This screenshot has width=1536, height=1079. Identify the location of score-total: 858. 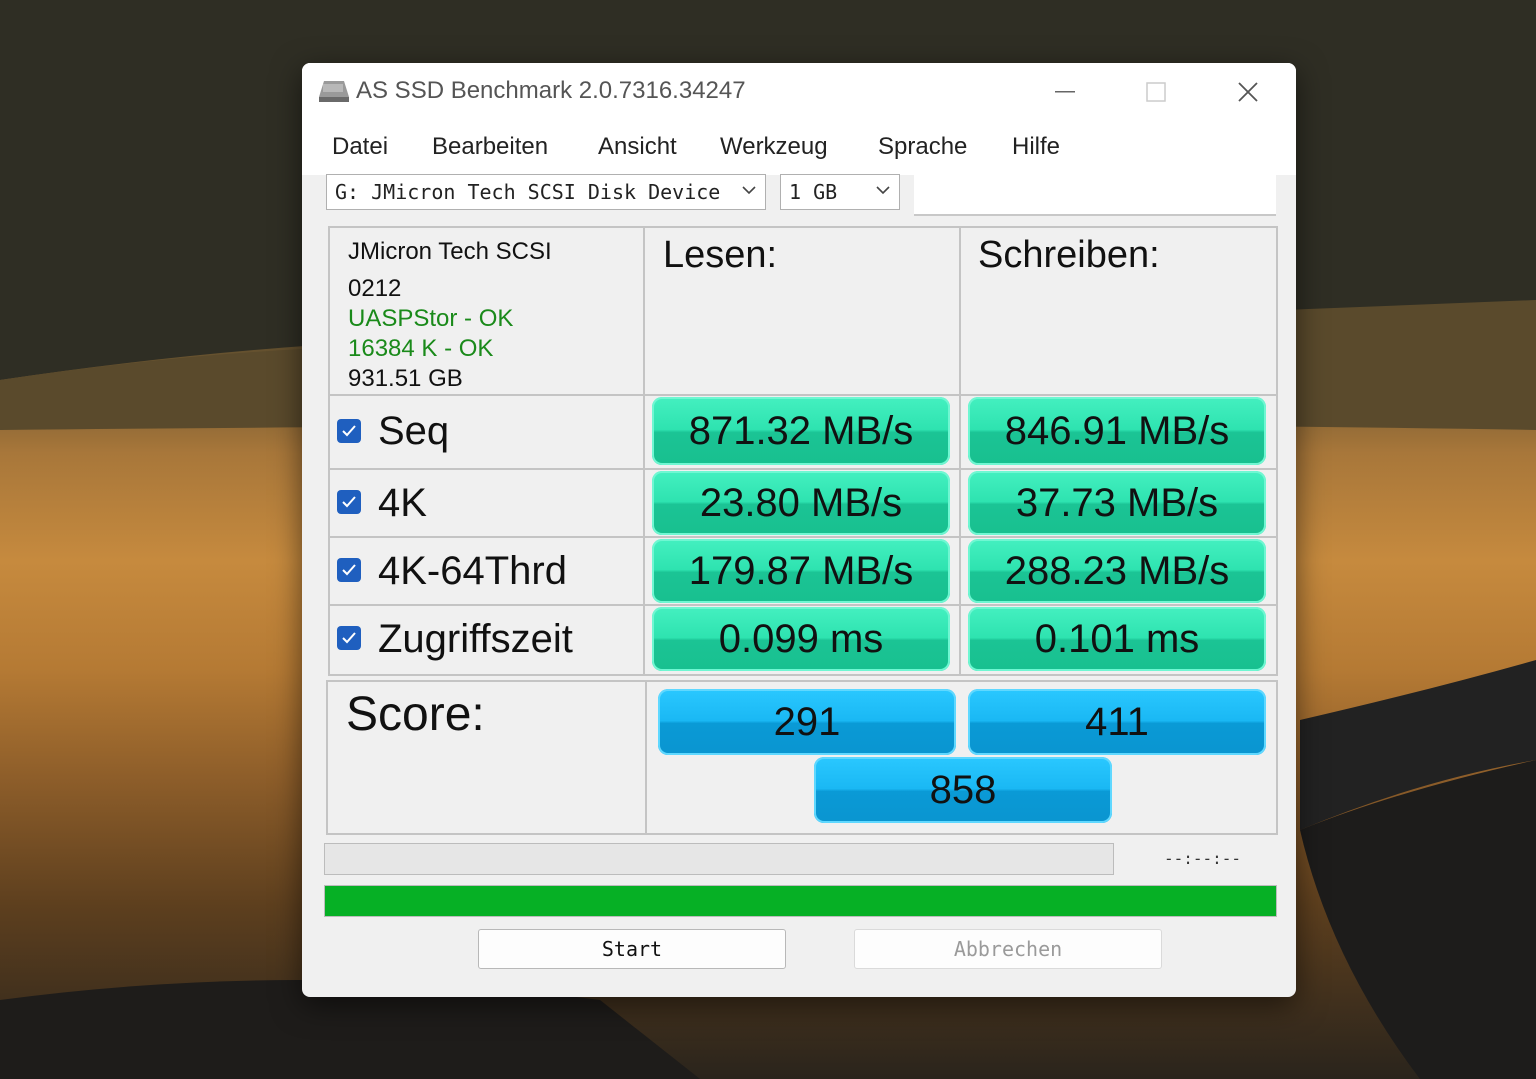
(963, 790).